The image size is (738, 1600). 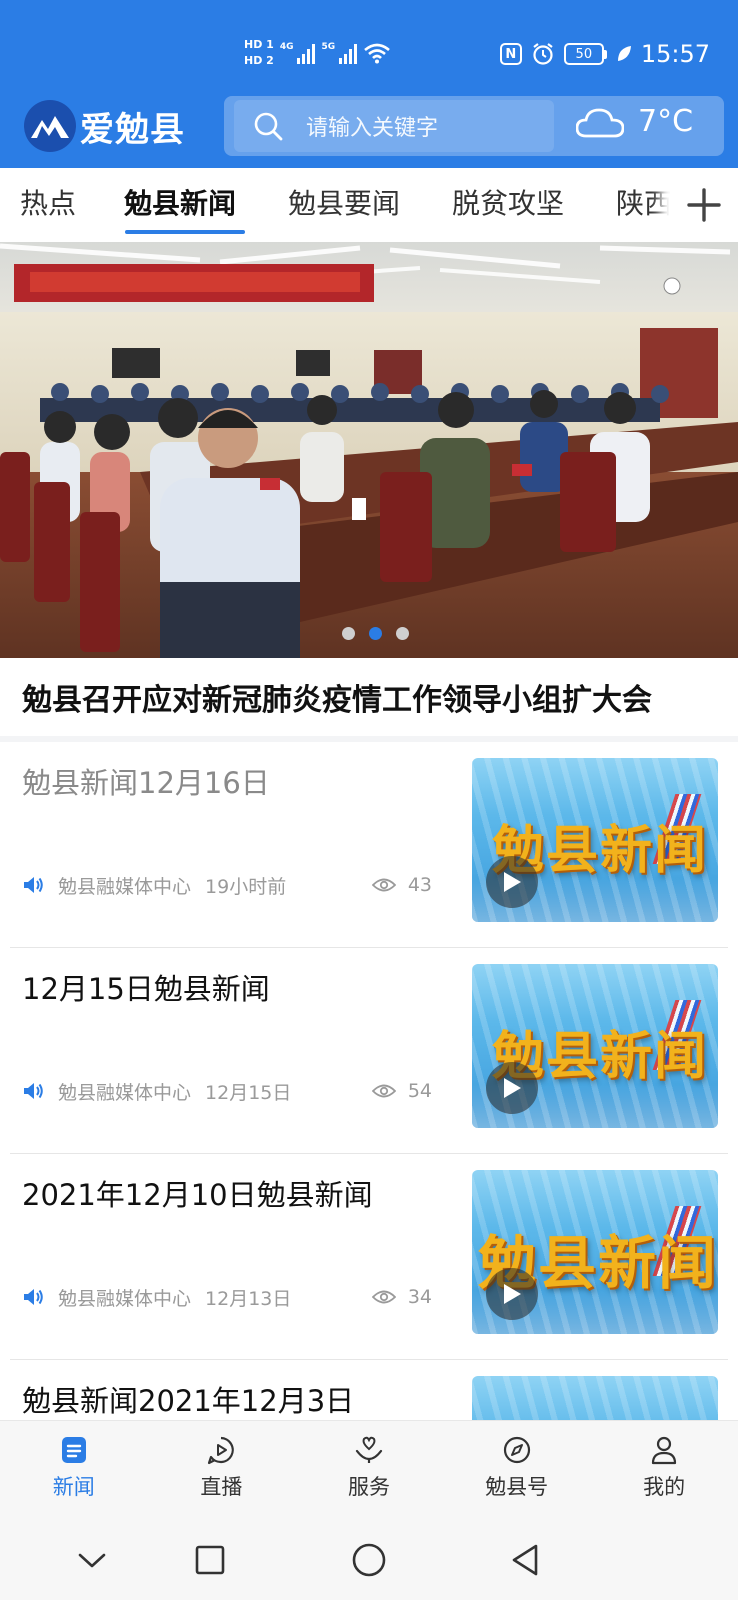 I want to click on news-title: 勉县新闻2021年12月3日, so click(x=188, y=1401).